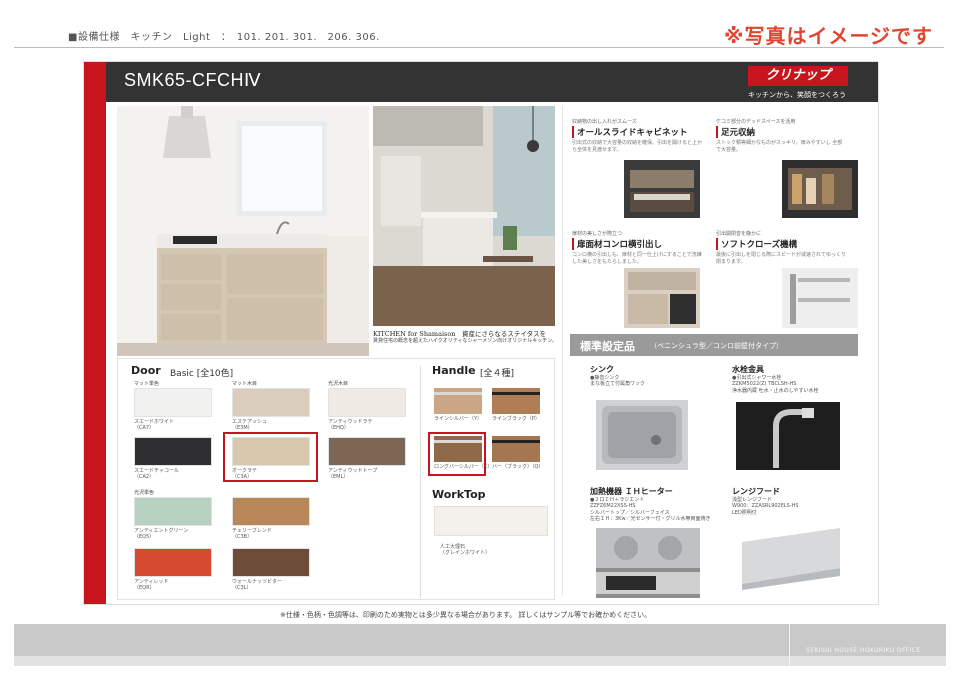  Describe the element at coordinates (245, 384) in the screenshot. I see `door-group-label: マット木目` at that location.